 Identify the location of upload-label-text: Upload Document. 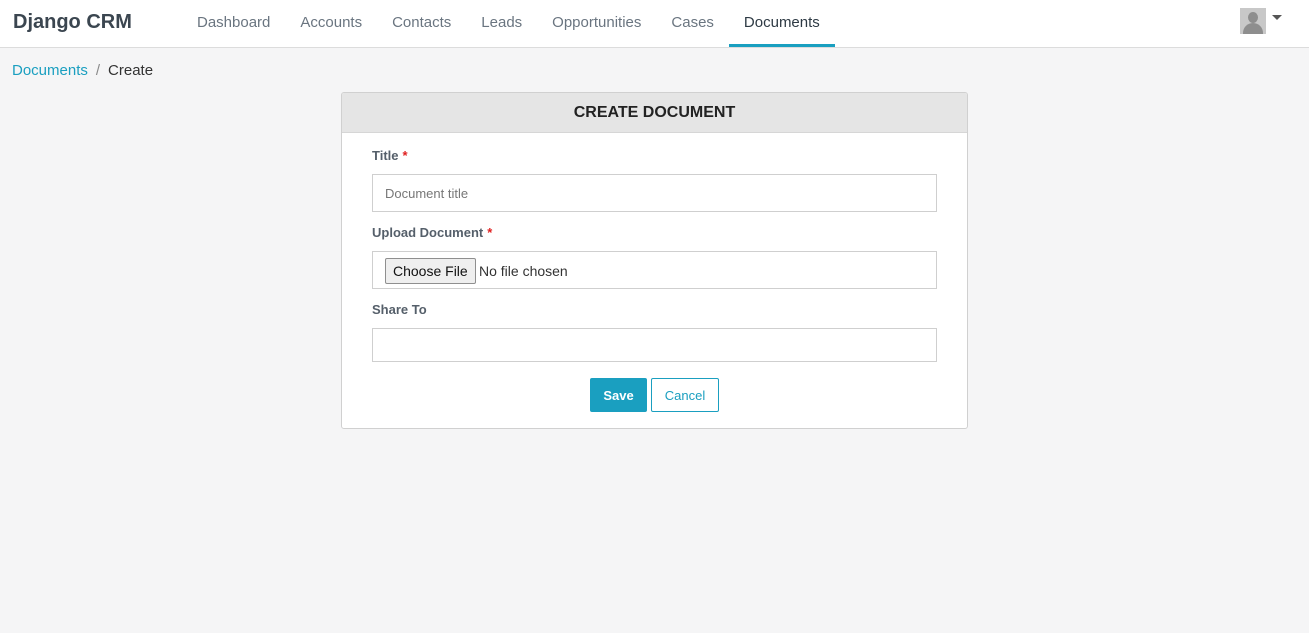
(428, 232).